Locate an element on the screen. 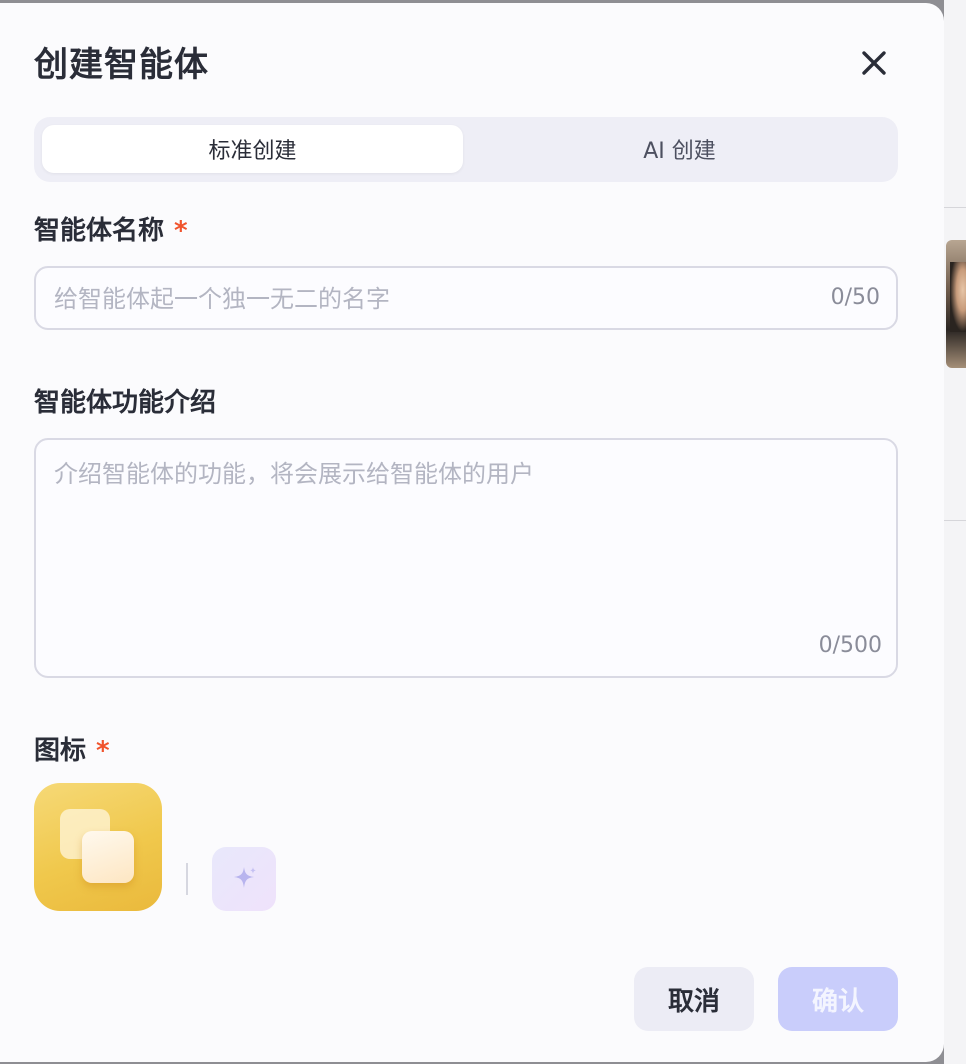  agent-name-label-text: 智能体名称 is located at coordinates (99, 231).